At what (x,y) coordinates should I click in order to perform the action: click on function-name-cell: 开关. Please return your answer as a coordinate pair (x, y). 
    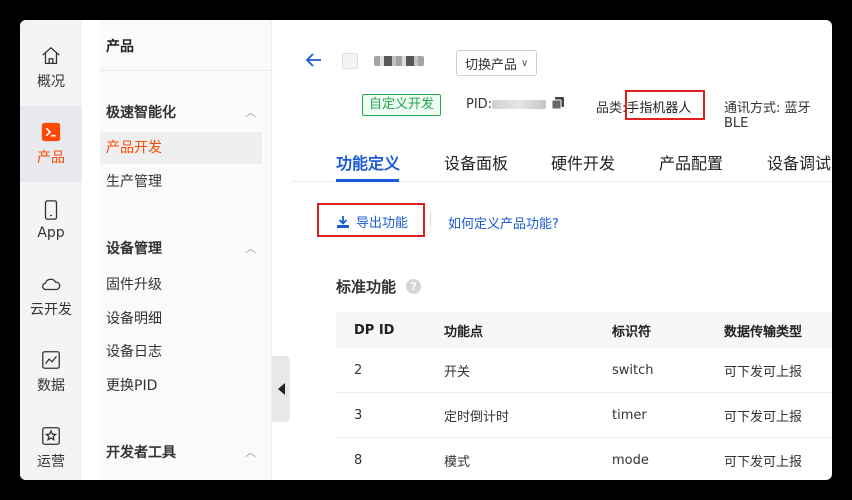
    Looking at the image, I should click on (457, 372).